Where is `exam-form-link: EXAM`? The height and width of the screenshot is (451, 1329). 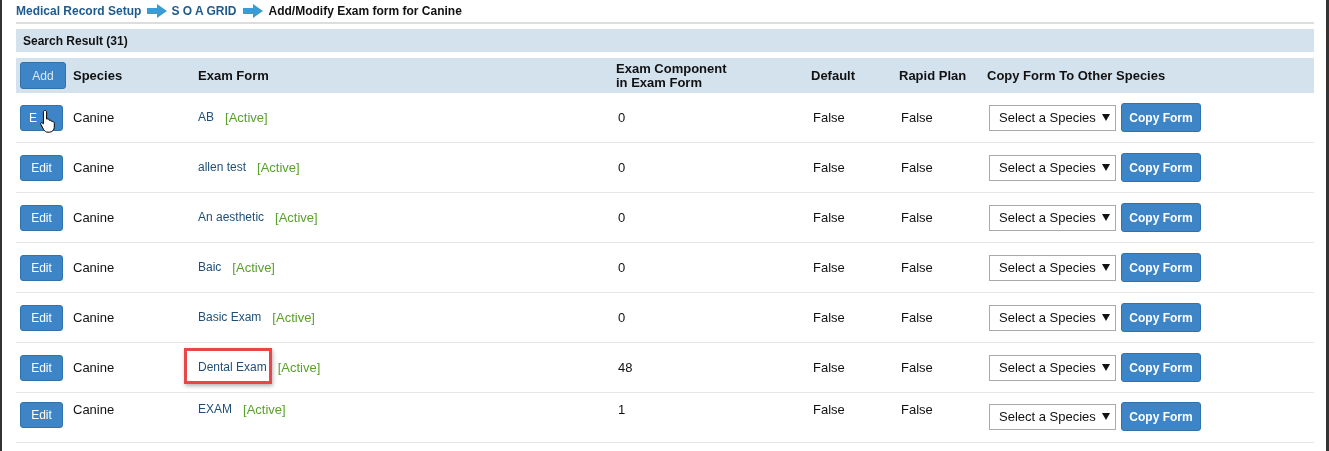
exam-form-link: EXAM is located at coordinates (215, 409).